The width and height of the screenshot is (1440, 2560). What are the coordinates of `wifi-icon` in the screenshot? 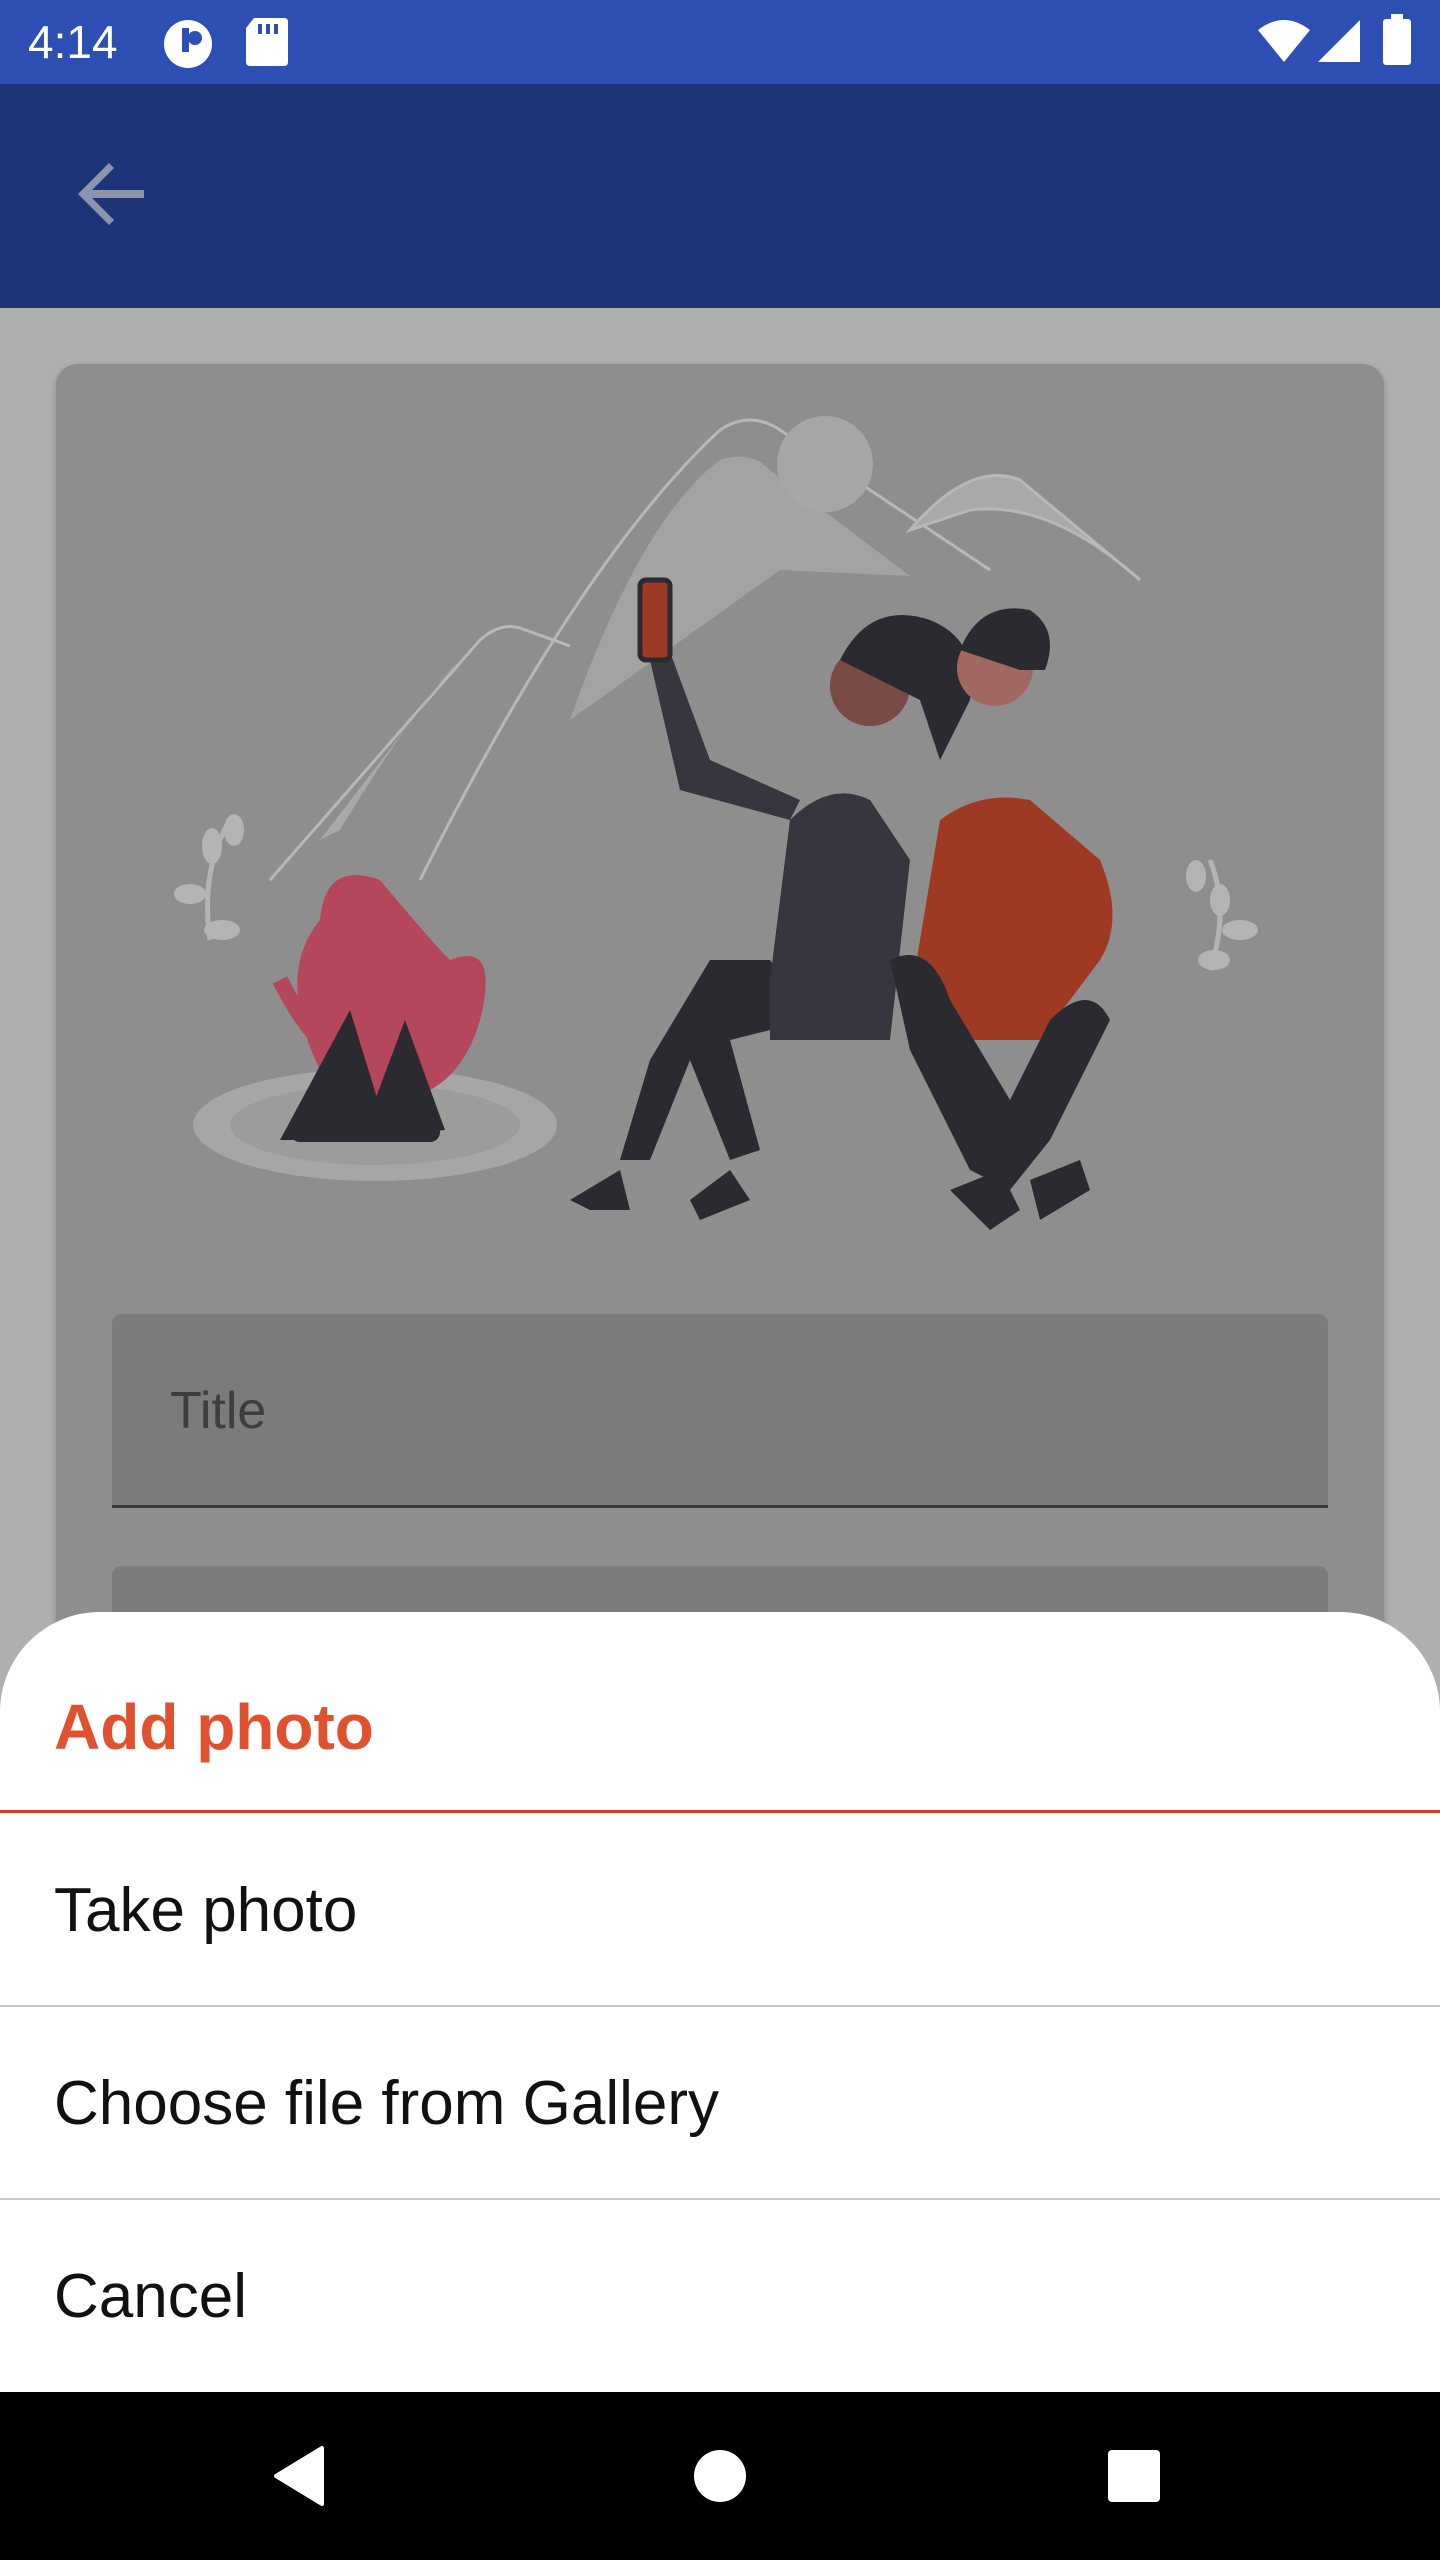 It's located at (1284, 41).